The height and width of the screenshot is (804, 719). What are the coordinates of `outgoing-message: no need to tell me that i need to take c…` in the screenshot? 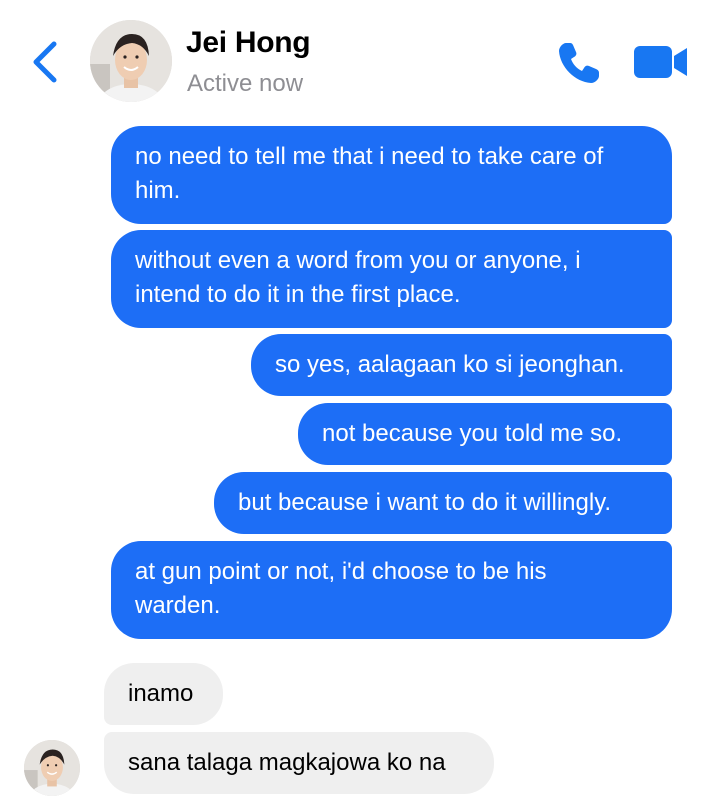 It's located at (391, 175).